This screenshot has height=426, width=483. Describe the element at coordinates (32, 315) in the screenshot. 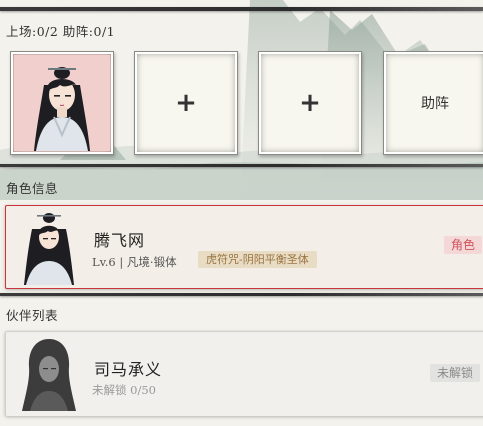

I see `section-title-partner-list: 伙伴列表` at that location.